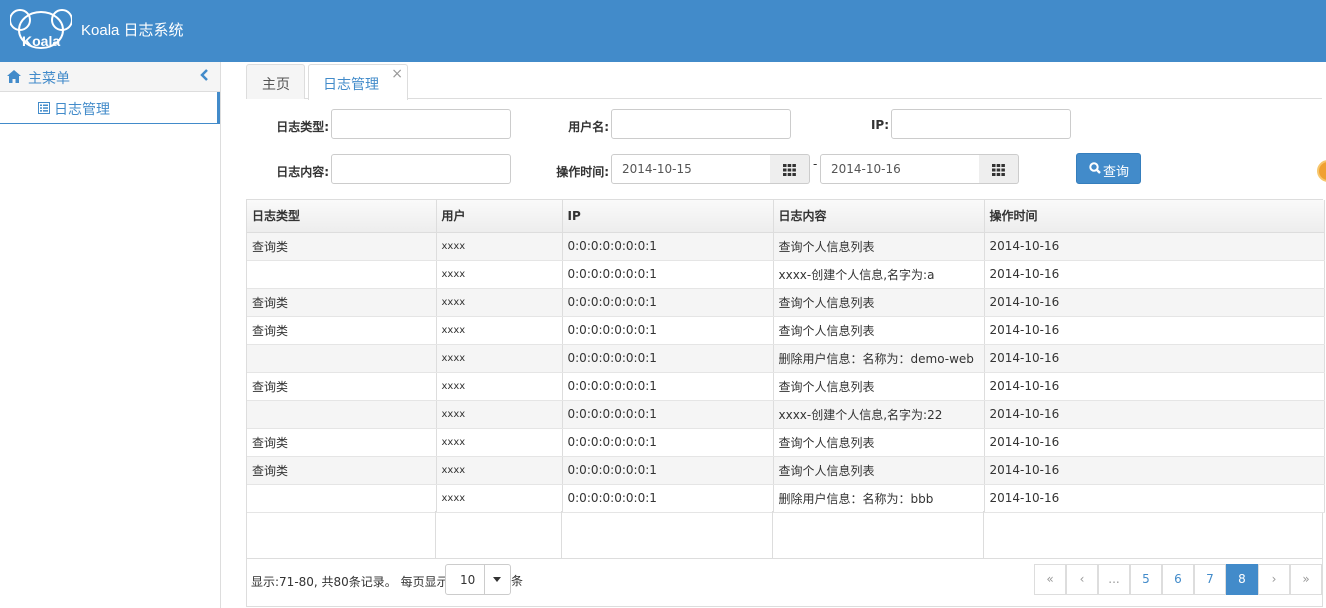 Image resolution: width=1326 pixels, height=608 pixels. Describe the element at coordinates (1108, 168) in the screenshot. I see `search-button: 查询` at that location.